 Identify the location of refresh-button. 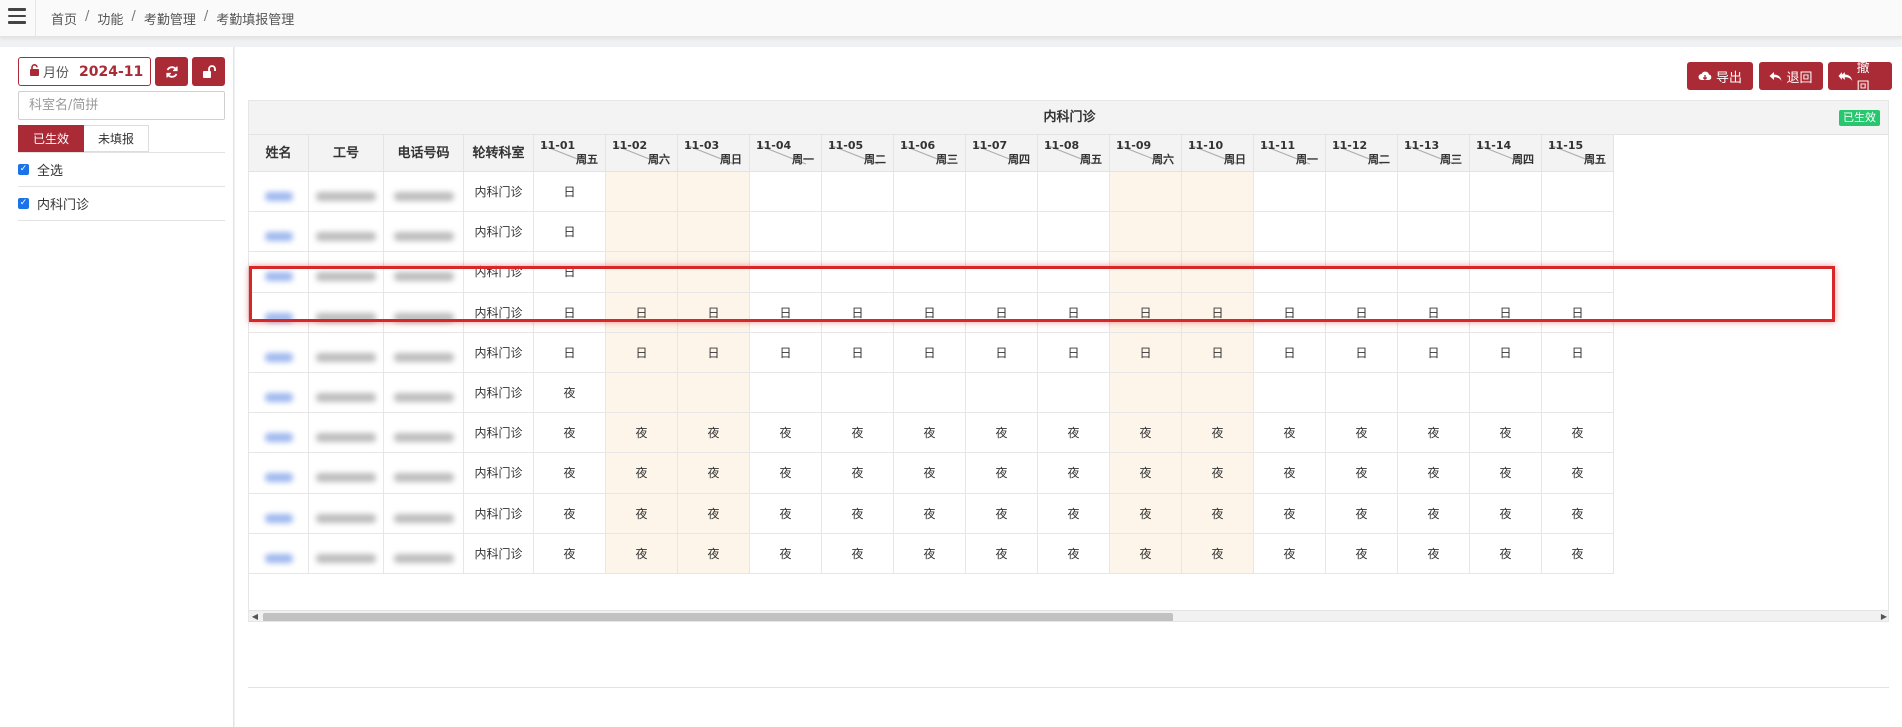
(171, 71).